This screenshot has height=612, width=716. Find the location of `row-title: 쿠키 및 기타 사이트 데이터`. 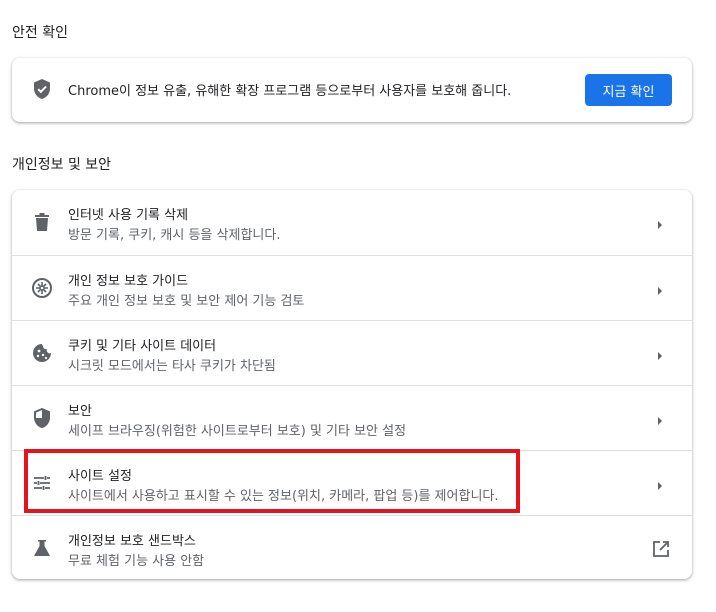

row-title: 쿠키 및 기타 사이트 데이터 is located at coordinates (142, 346).